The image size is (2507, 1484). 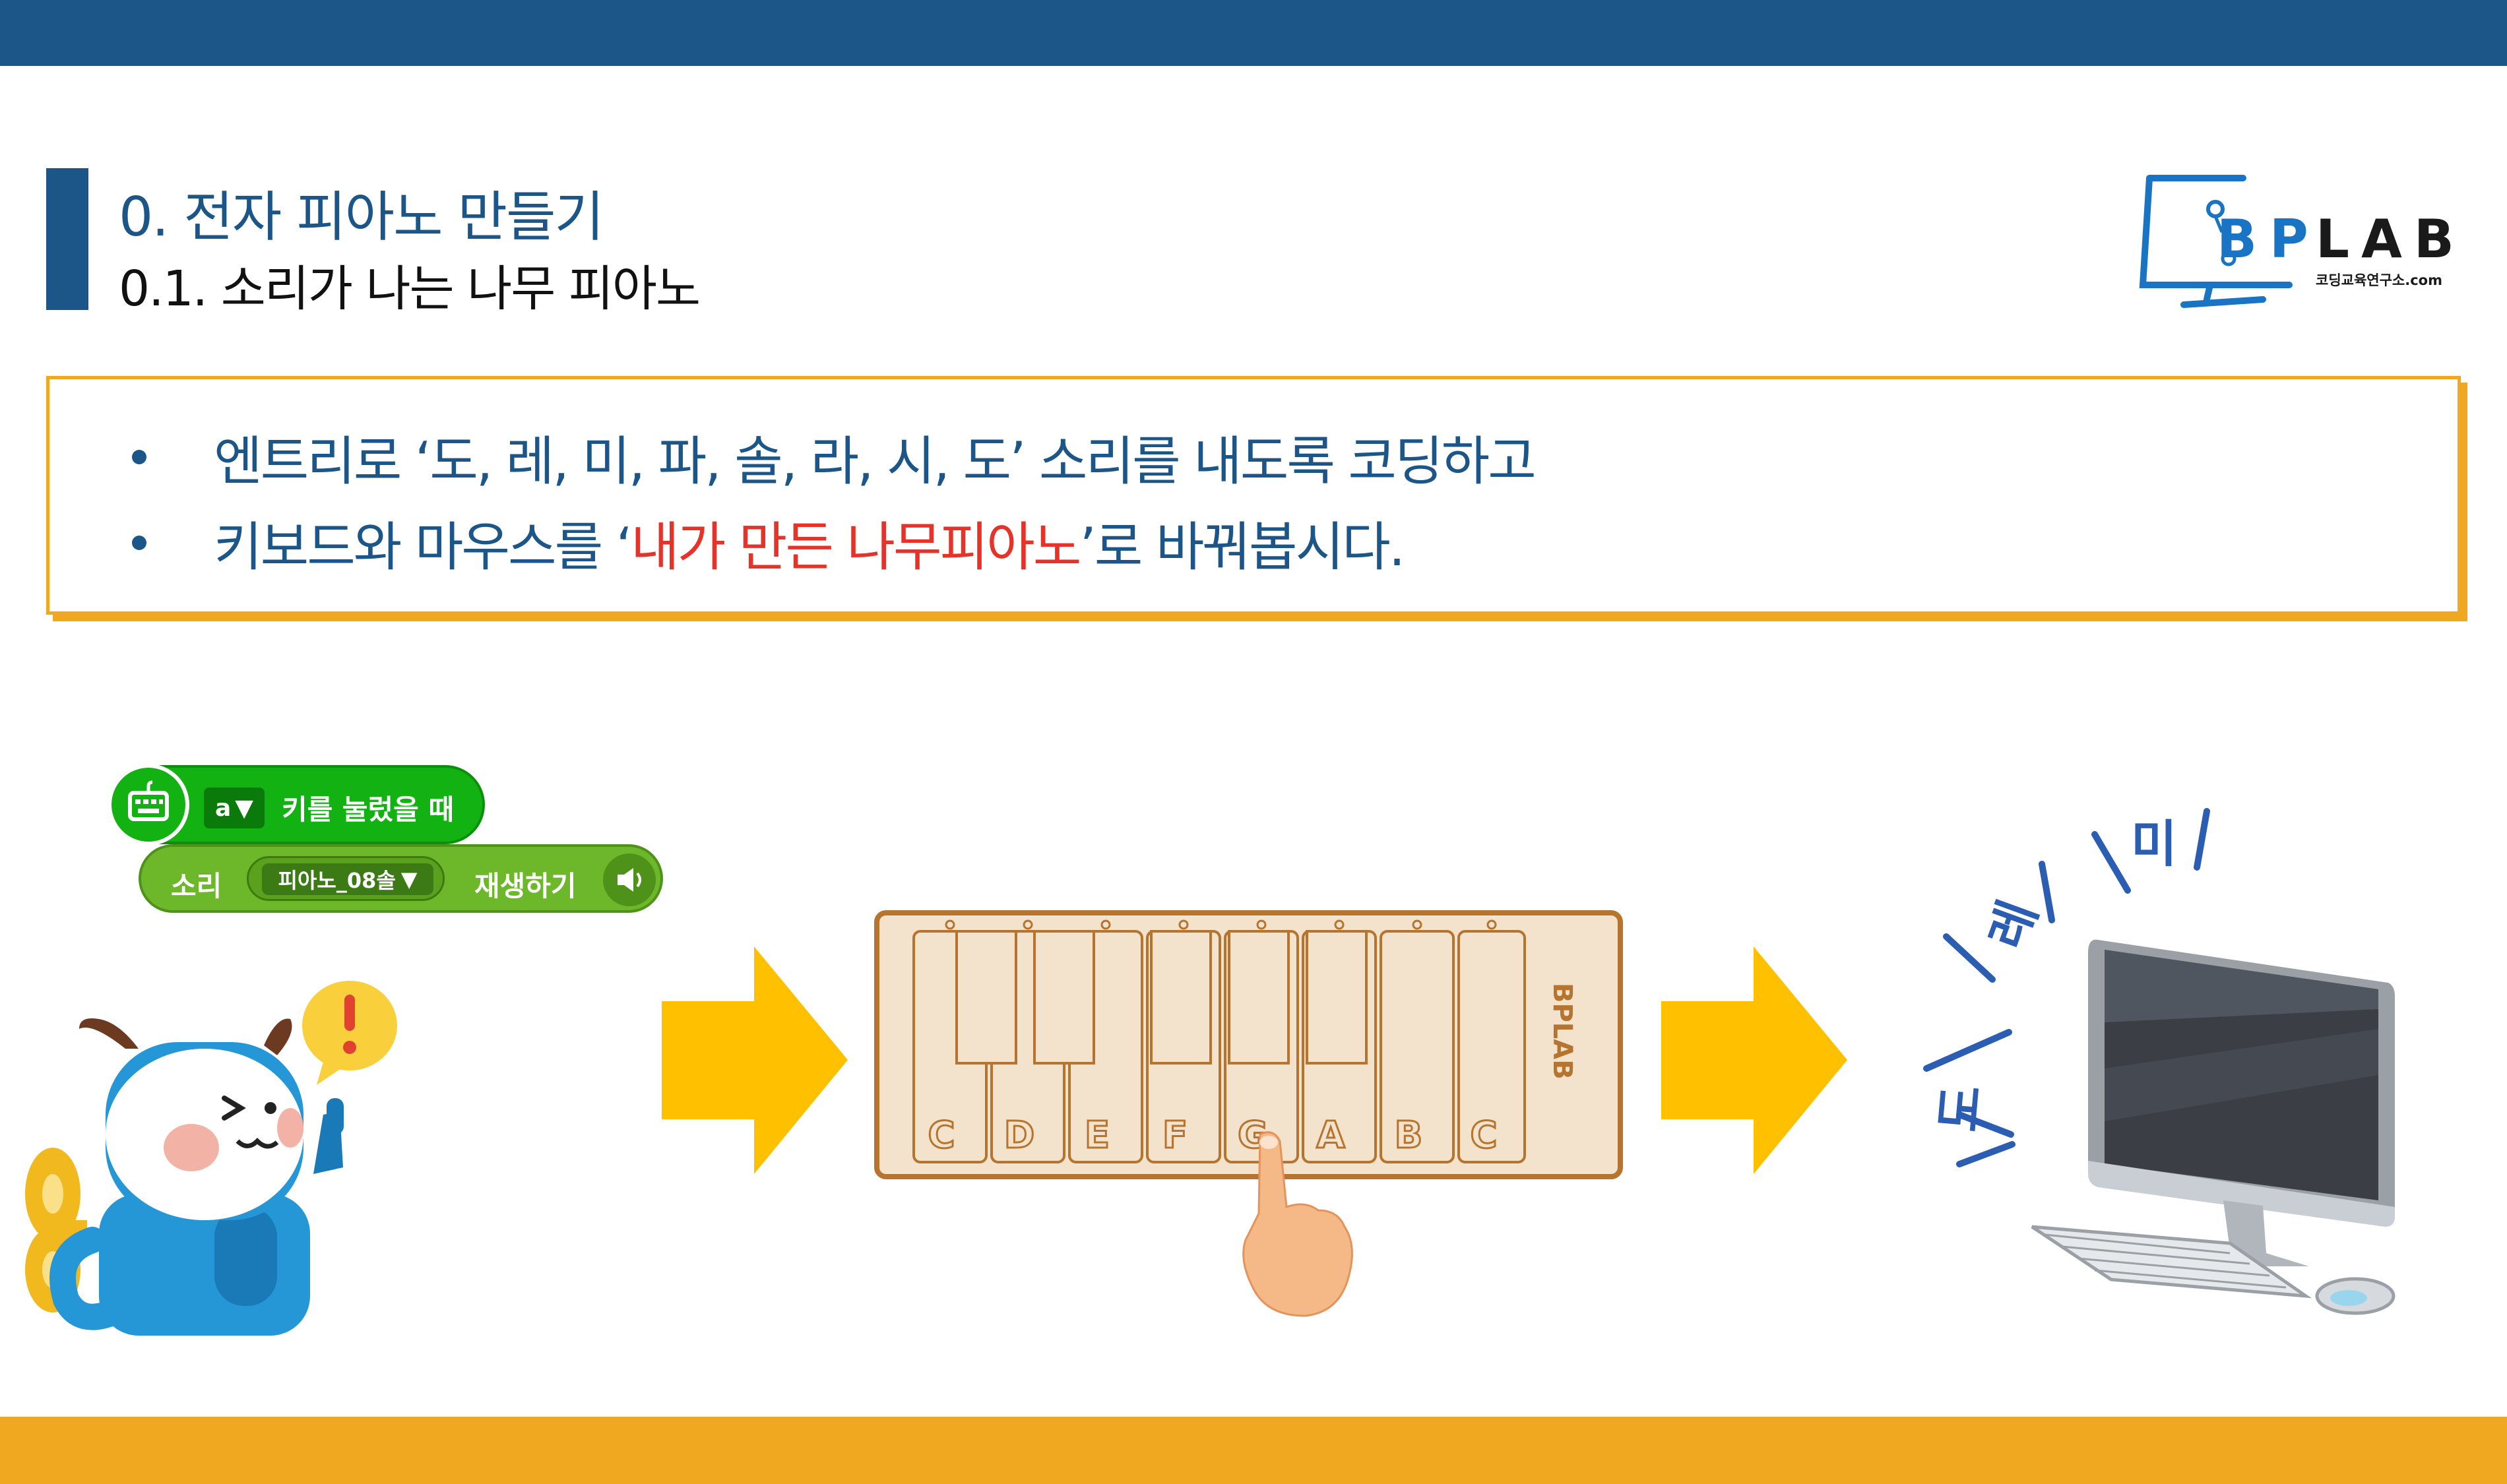 I want to click on sound-dropdown: 피아노_08솔 ▼, so click(x=346, y=878).